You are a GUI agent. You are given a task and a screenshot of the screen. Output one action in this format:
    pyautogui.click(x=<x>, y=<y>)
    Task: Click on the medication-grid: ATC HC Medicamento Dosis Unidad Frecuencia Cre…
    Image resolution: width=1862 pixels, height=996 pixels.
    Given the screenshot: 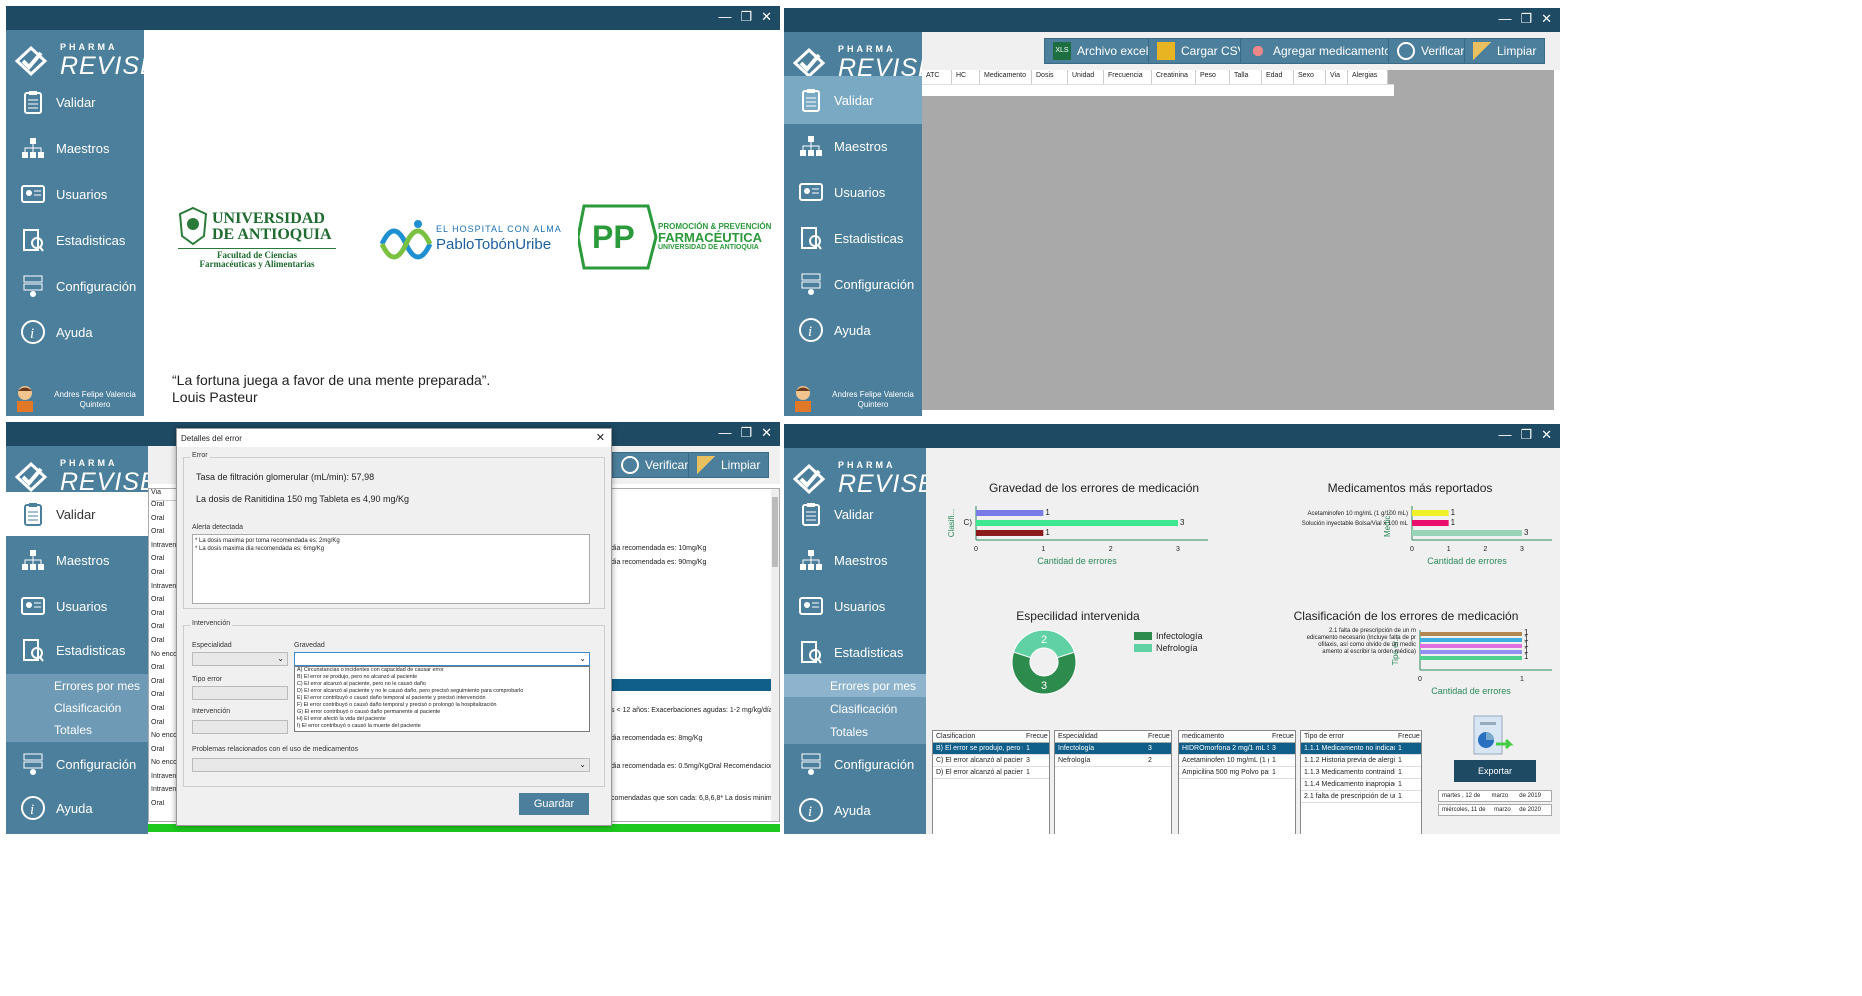 What is the action you would take?
    pyautogui.click(x=1238, y=240)
    